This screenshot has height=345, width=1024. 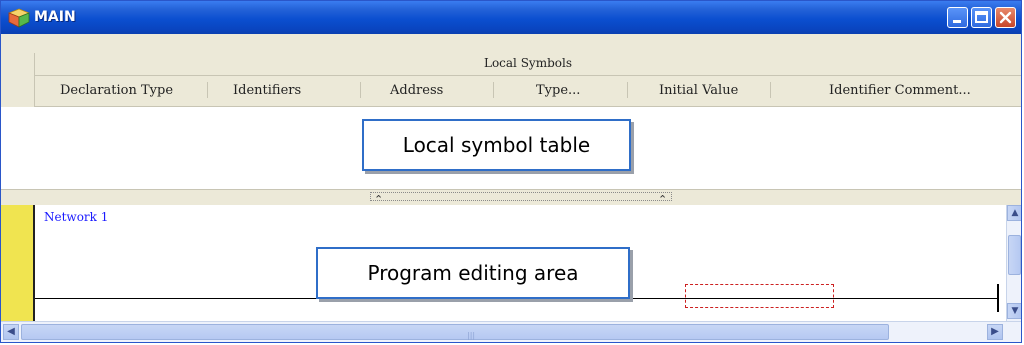 I want to click on scroll-up-icon: ▲, so click(x=1014, y=213).